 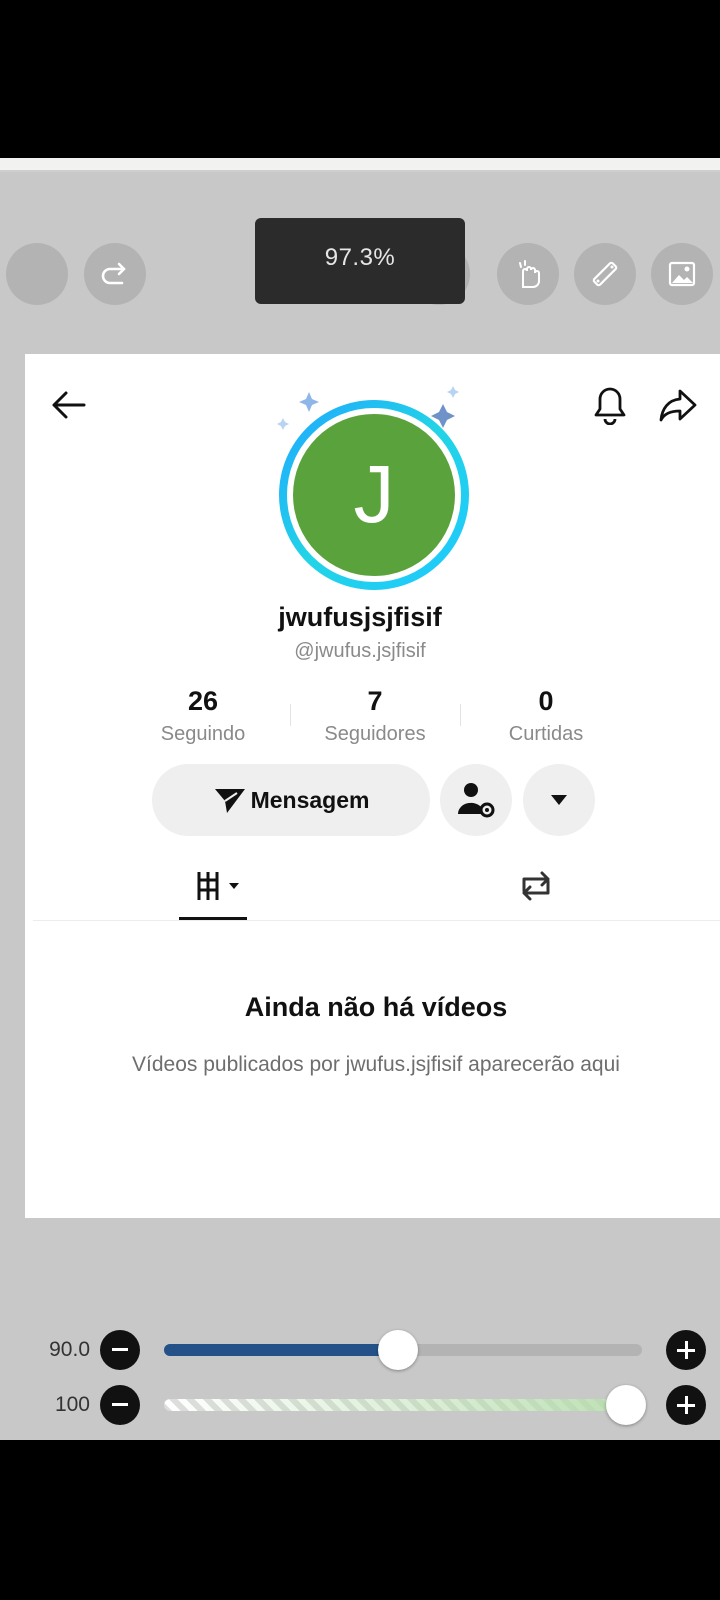 I want to click on avatar-letter: J, so click(x=374, y=494).